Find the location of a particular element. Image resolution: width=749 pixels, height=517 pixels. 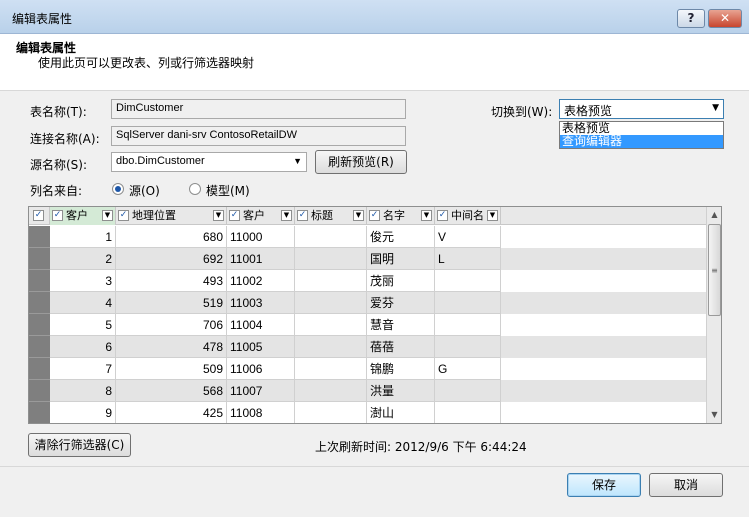

table-row: 8 568 11007 洪量 is located at coordinates (367, 391).